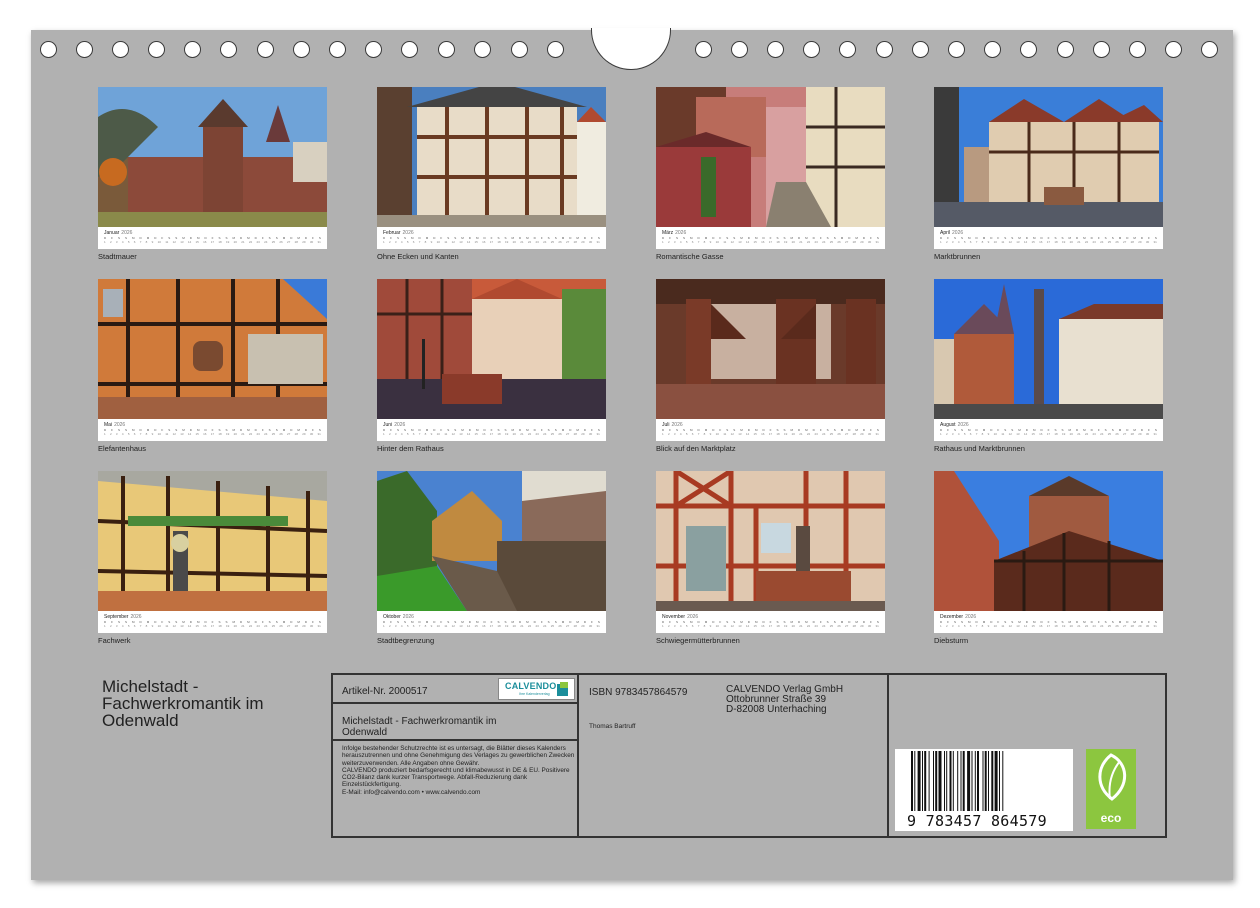 The image size is (1260, 908). Describe the element at coordinates (227, 626) in the screenshot. I see `date-number: 19` at that location.